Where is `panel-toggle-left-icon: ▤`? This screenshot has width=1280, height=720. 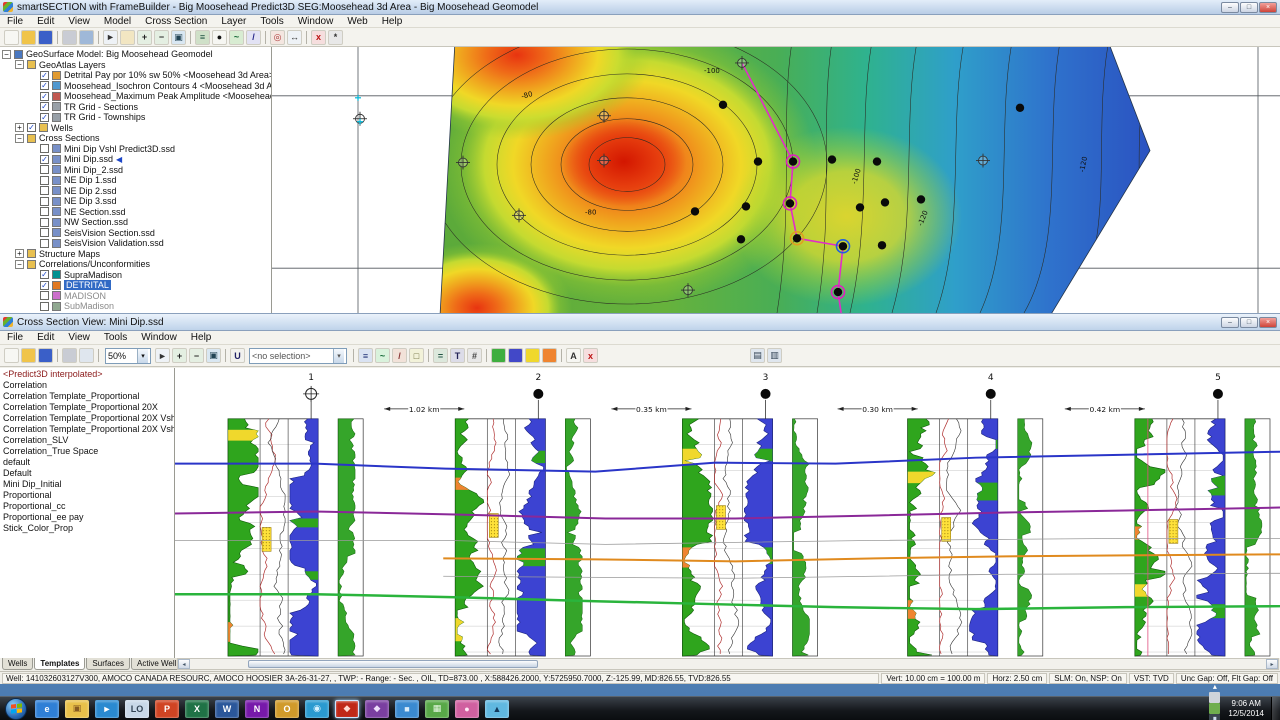
panel-toggle-left-icon: ▤ is located at coordinates (757, 355).